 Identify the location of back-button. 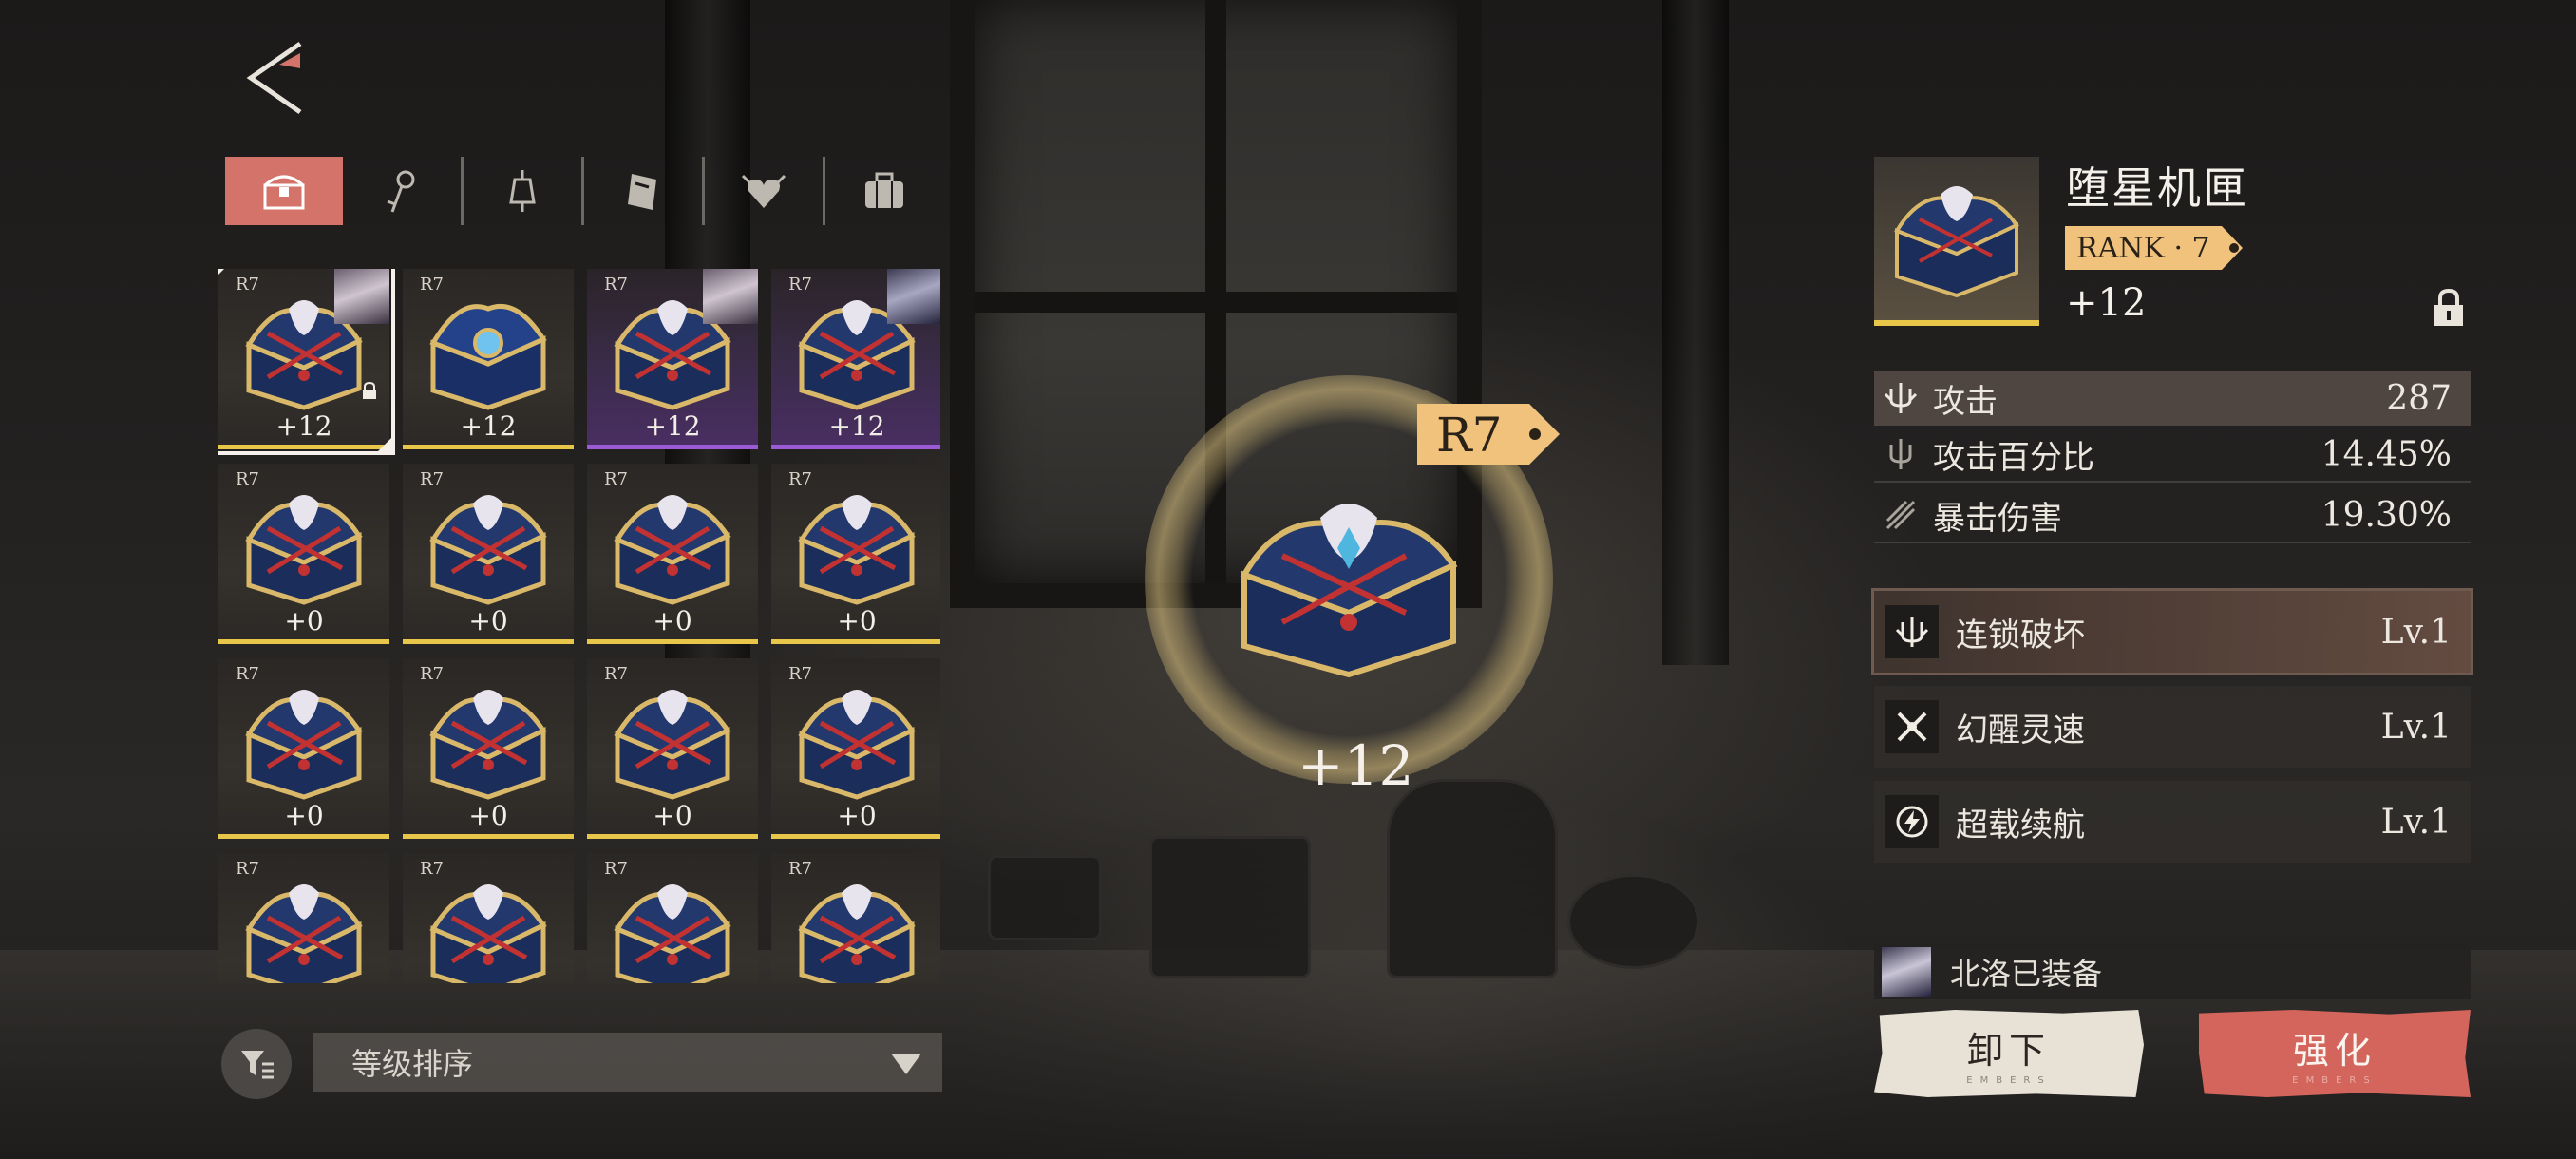
(275, 78).